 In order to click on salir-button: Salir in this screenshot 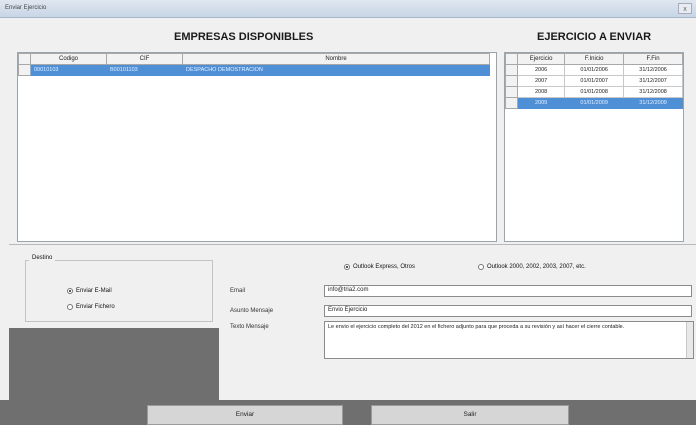, I will do `click(470, 415)`.